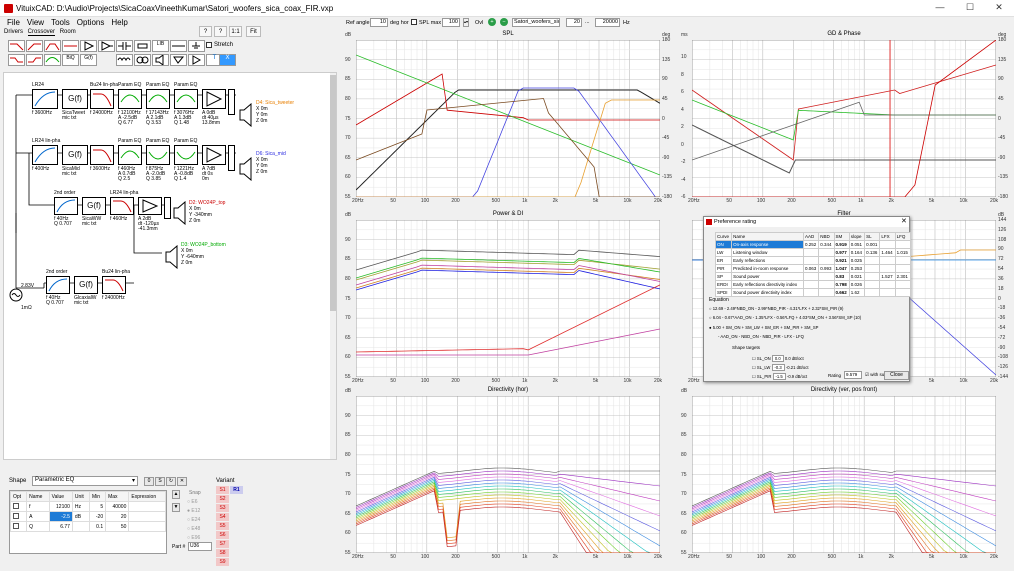 This screenshot has width=1014, height=571. I want to click on ref-angle-input: 10, so click(379, 22).